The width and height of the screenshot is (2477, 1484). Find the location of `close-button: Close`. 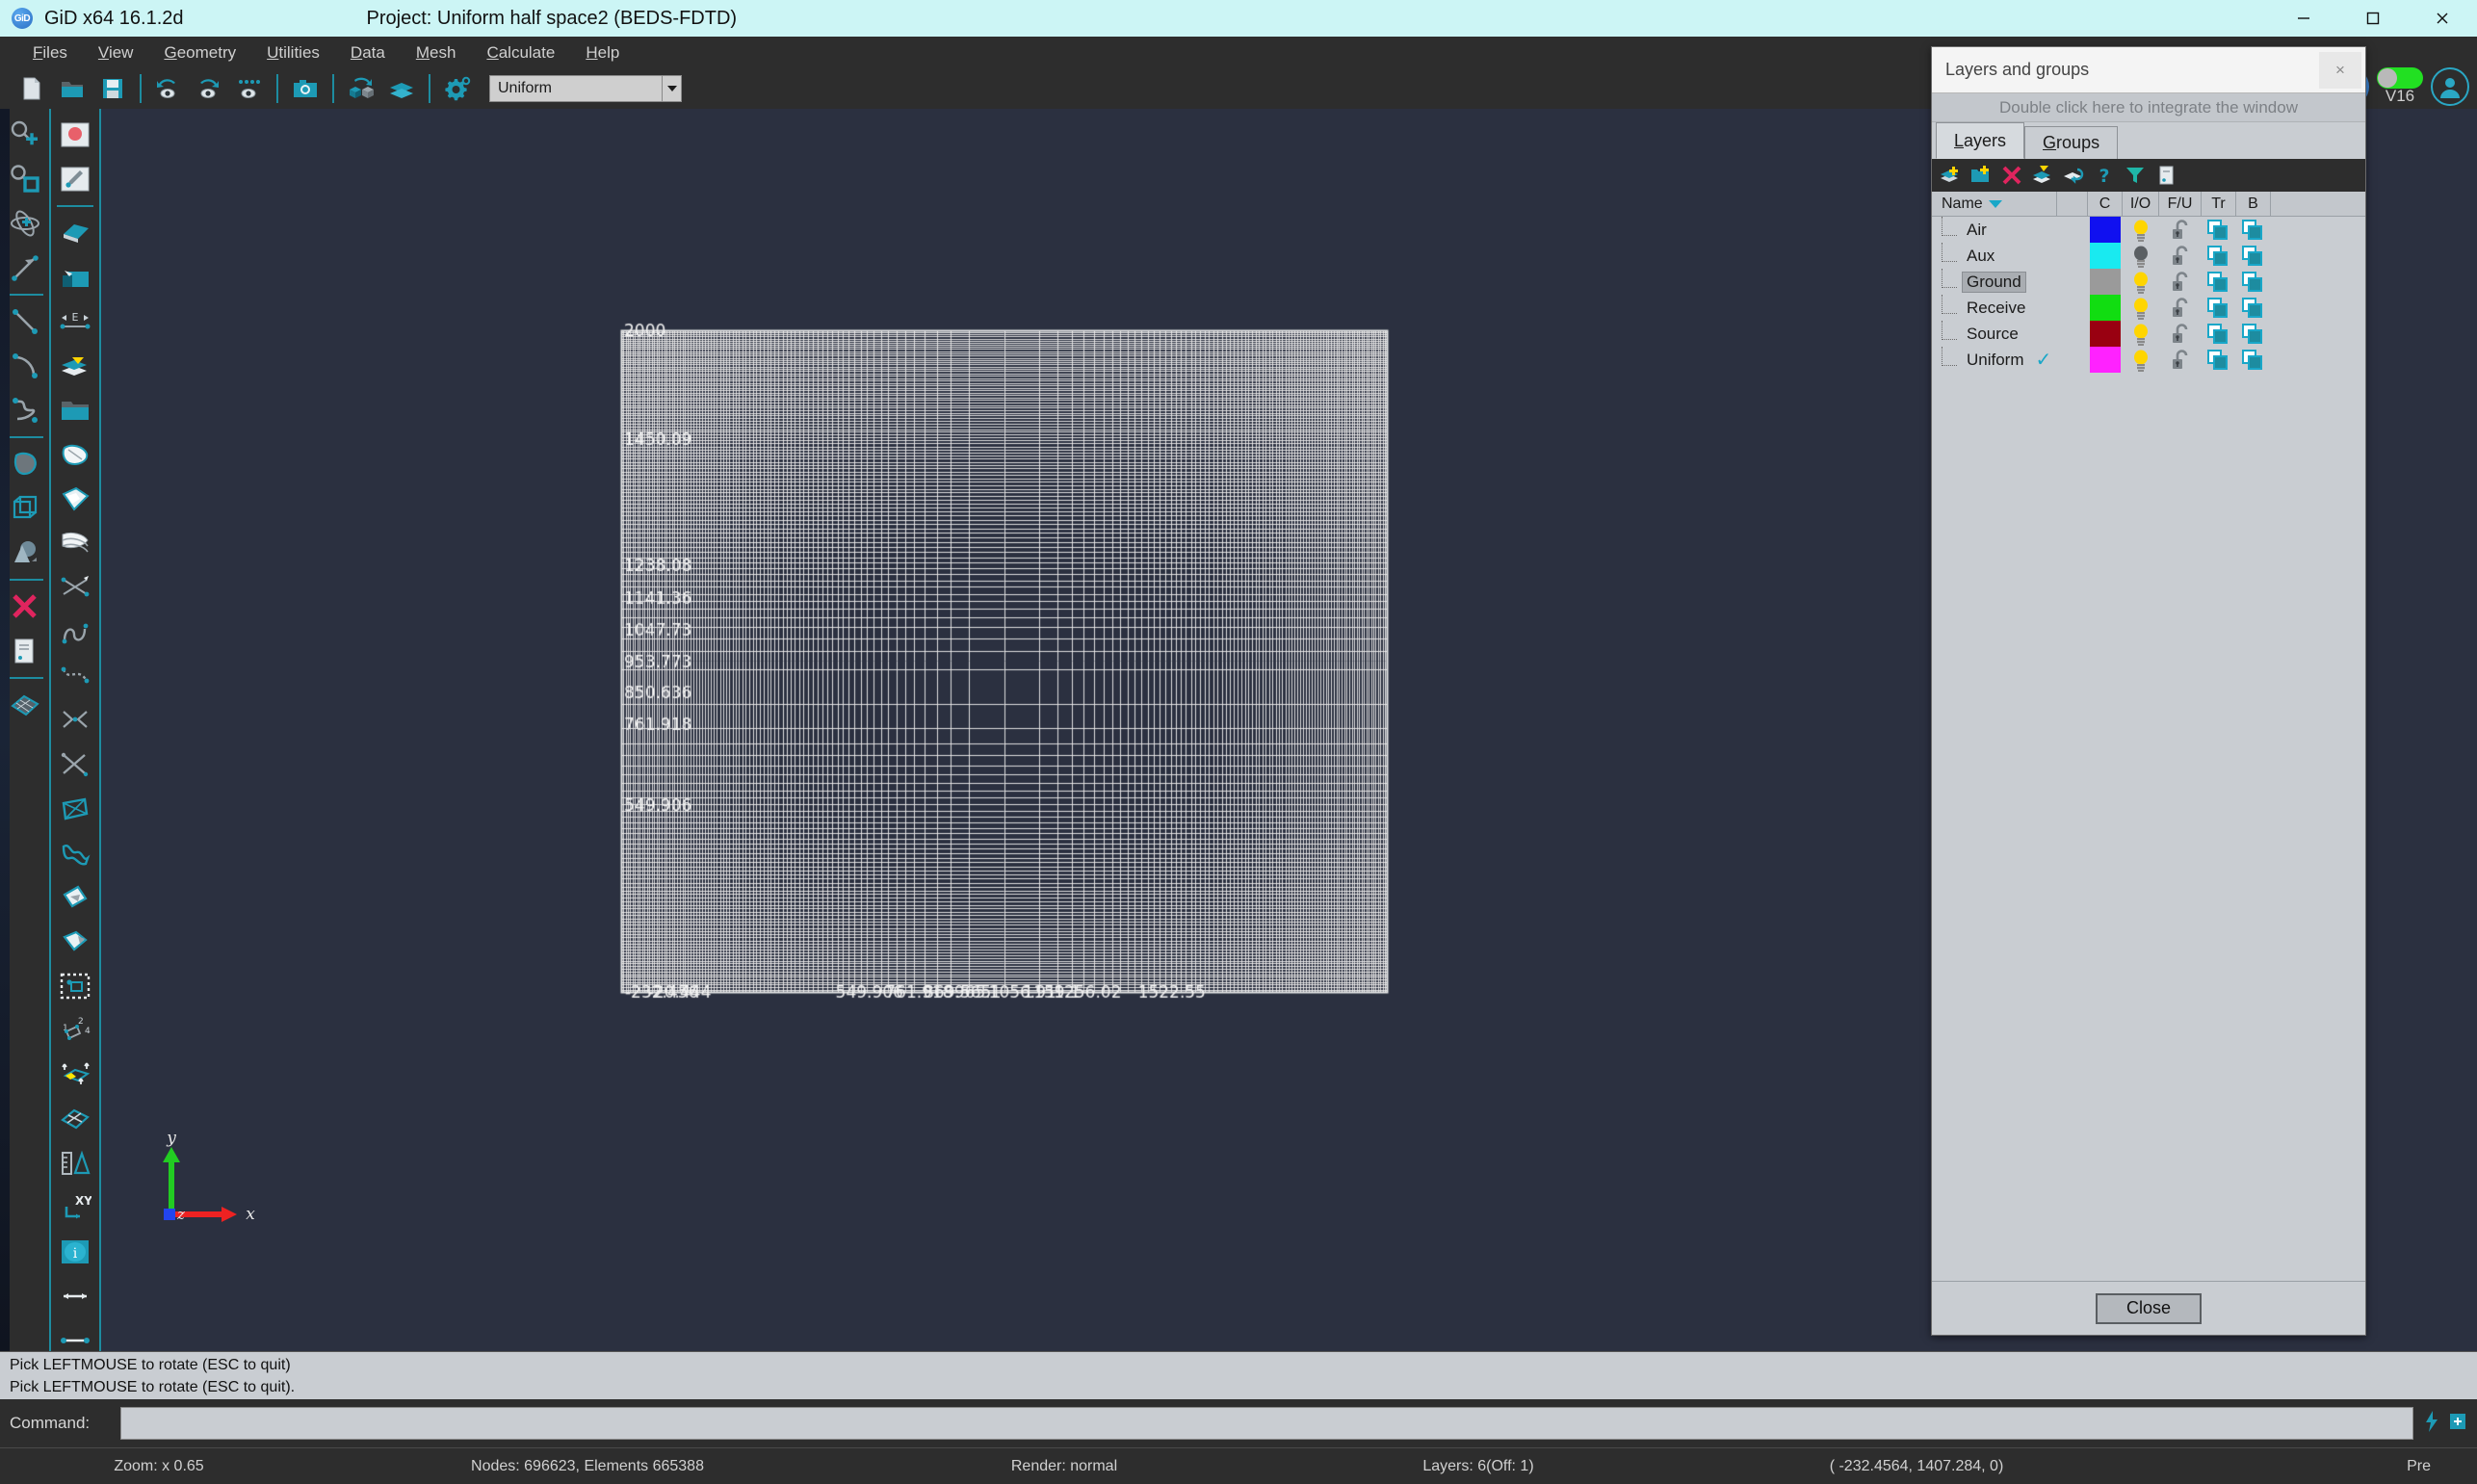

close-button: Close is located at coordinates (2149, 1308).